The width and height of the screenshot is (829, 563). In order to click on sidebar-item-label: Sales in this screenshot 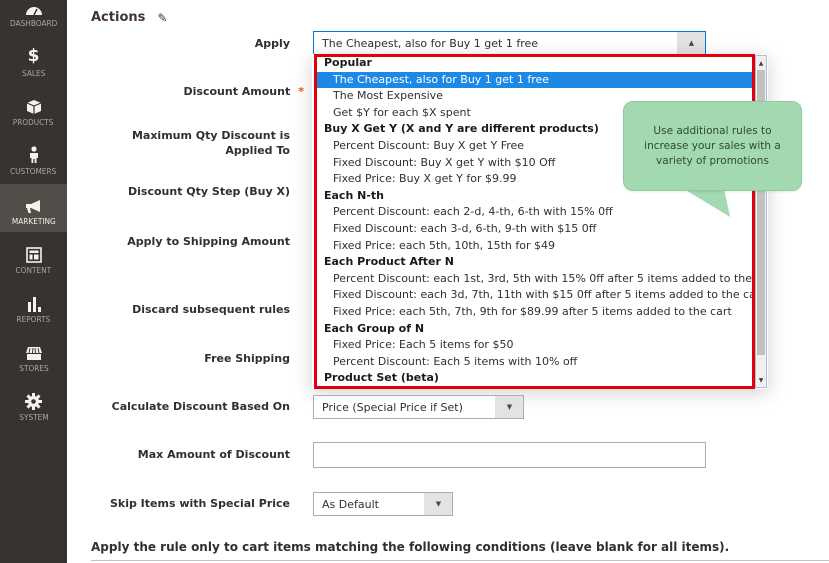, I will do `click(33, 73)`.